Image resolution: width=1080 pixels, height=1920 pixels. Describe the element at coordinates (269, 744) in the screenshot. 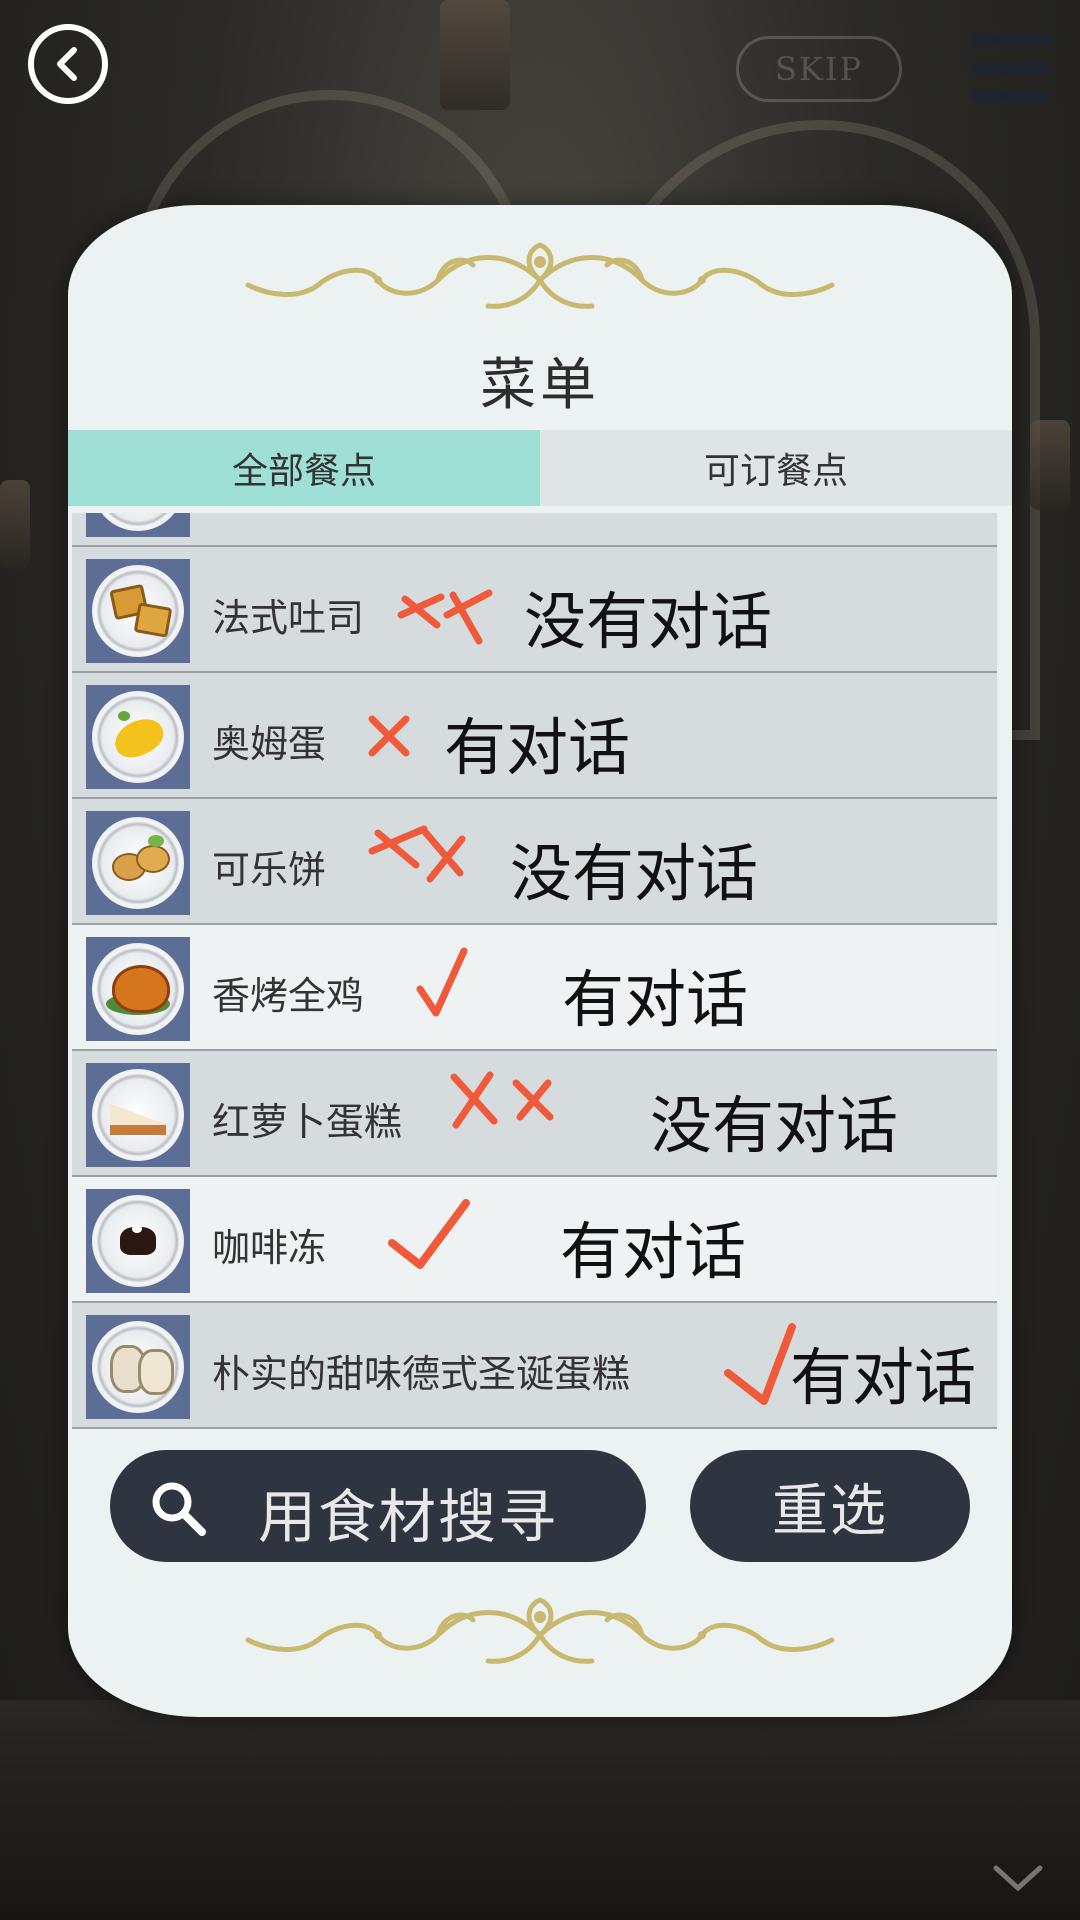

I see `dish-name: 奥姆蛋` at that location.